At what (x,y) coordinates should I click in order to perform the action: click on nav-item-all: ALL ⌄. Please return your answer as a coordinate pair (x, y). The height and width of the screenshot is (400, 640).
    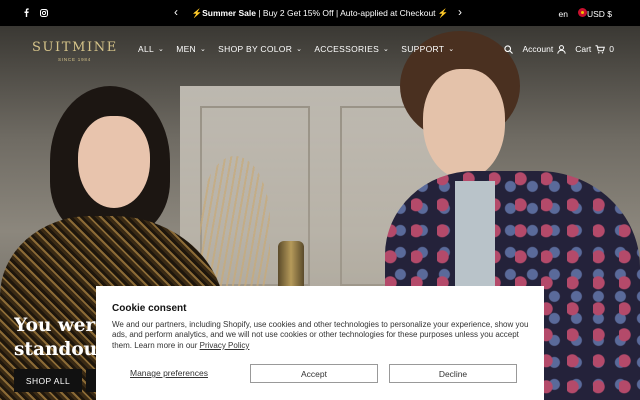
    Looking at the image, I should click on (151, 49).